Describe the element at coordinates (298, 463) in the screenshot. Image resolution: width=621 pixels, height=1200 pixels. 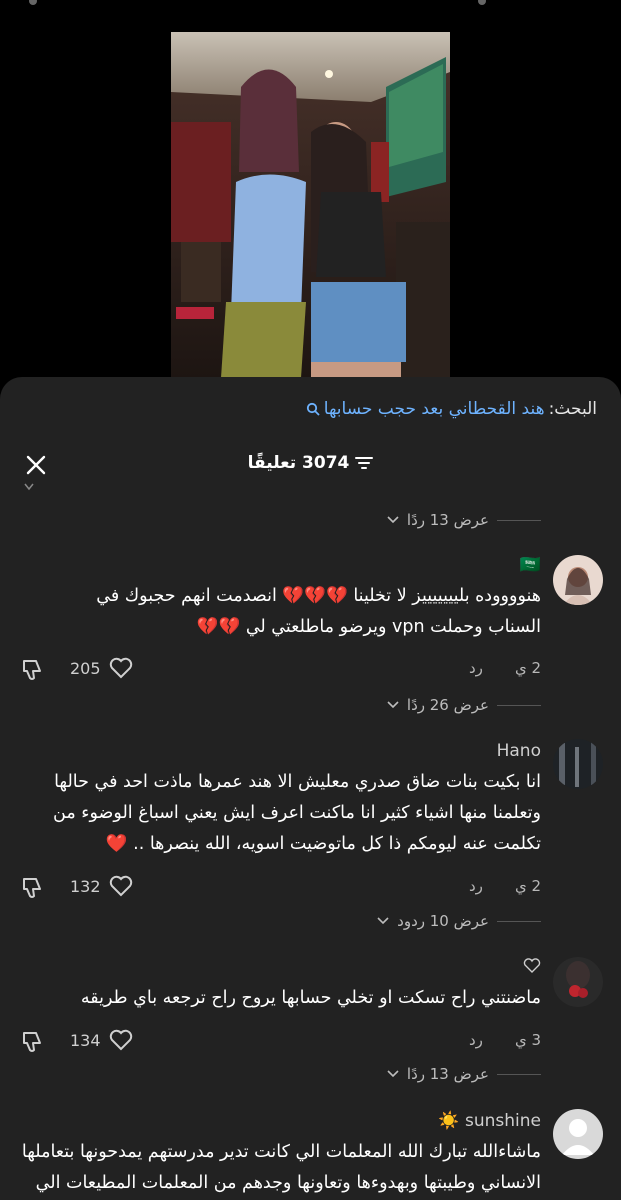
I see `comments-count: 3074 تعليقًا` at that location.